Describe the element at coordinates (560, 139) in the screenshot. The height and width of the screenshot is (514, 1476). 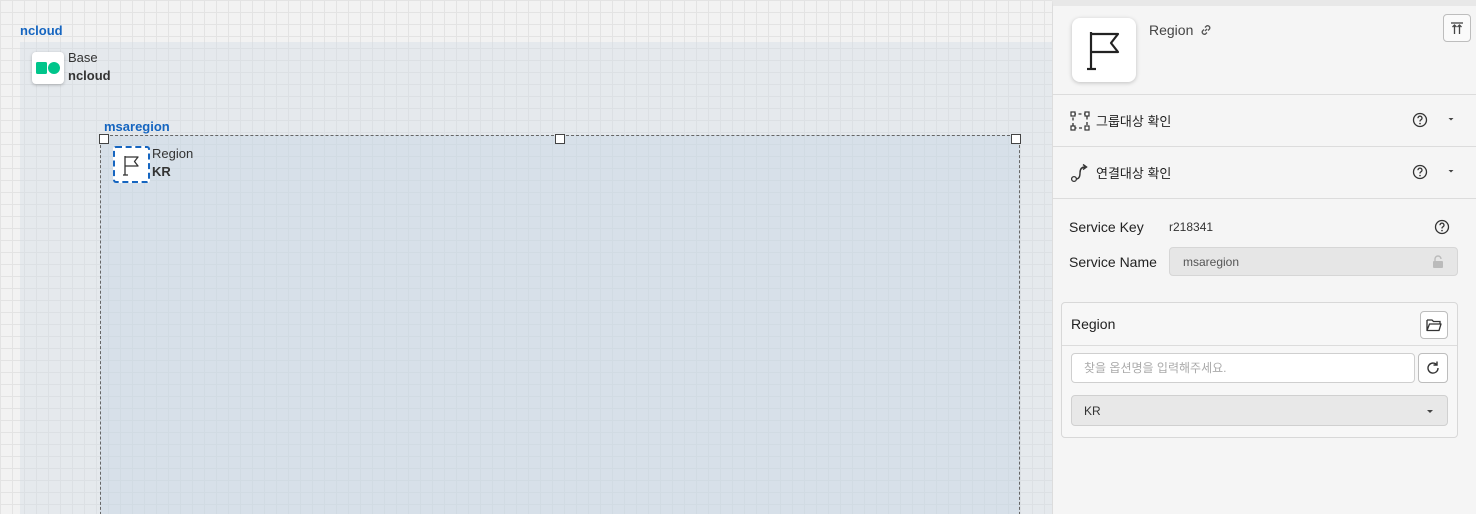
I see `resize-handle-top-center` at that location.